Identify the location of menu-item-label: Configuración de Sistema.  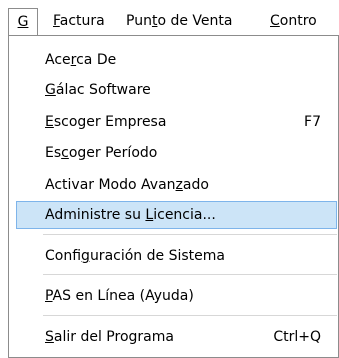
(135, 256).